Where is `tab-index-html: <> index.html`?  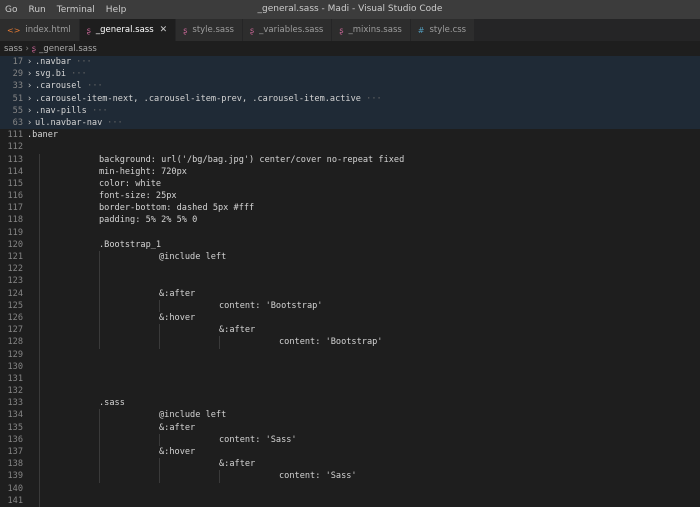 tab-index-html: <> index.html is located at coordinates (40, 30).